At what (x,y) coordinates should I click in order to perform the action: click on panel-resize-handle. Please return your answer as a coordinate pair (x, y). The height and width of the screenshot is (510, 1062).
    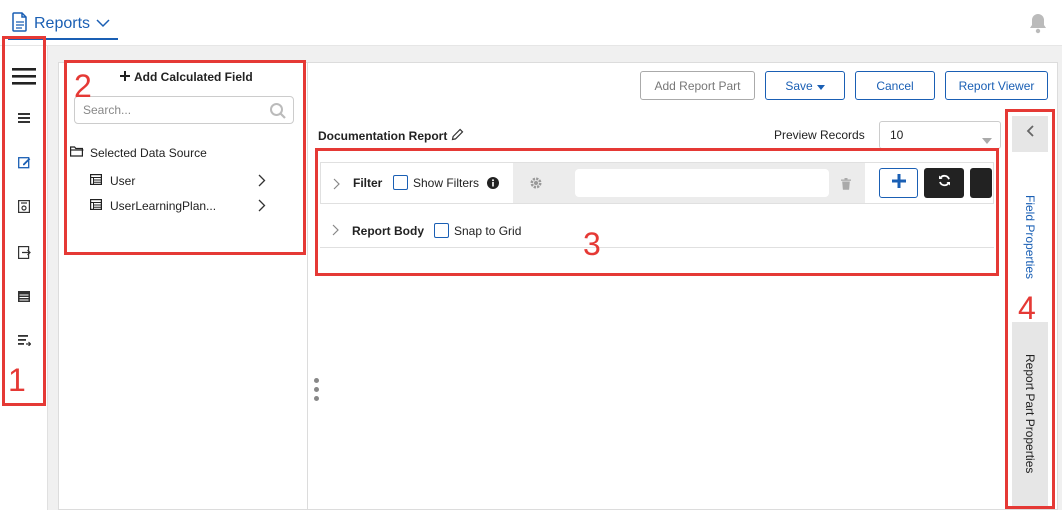
    Looking at the image, I should click on (316, 389).